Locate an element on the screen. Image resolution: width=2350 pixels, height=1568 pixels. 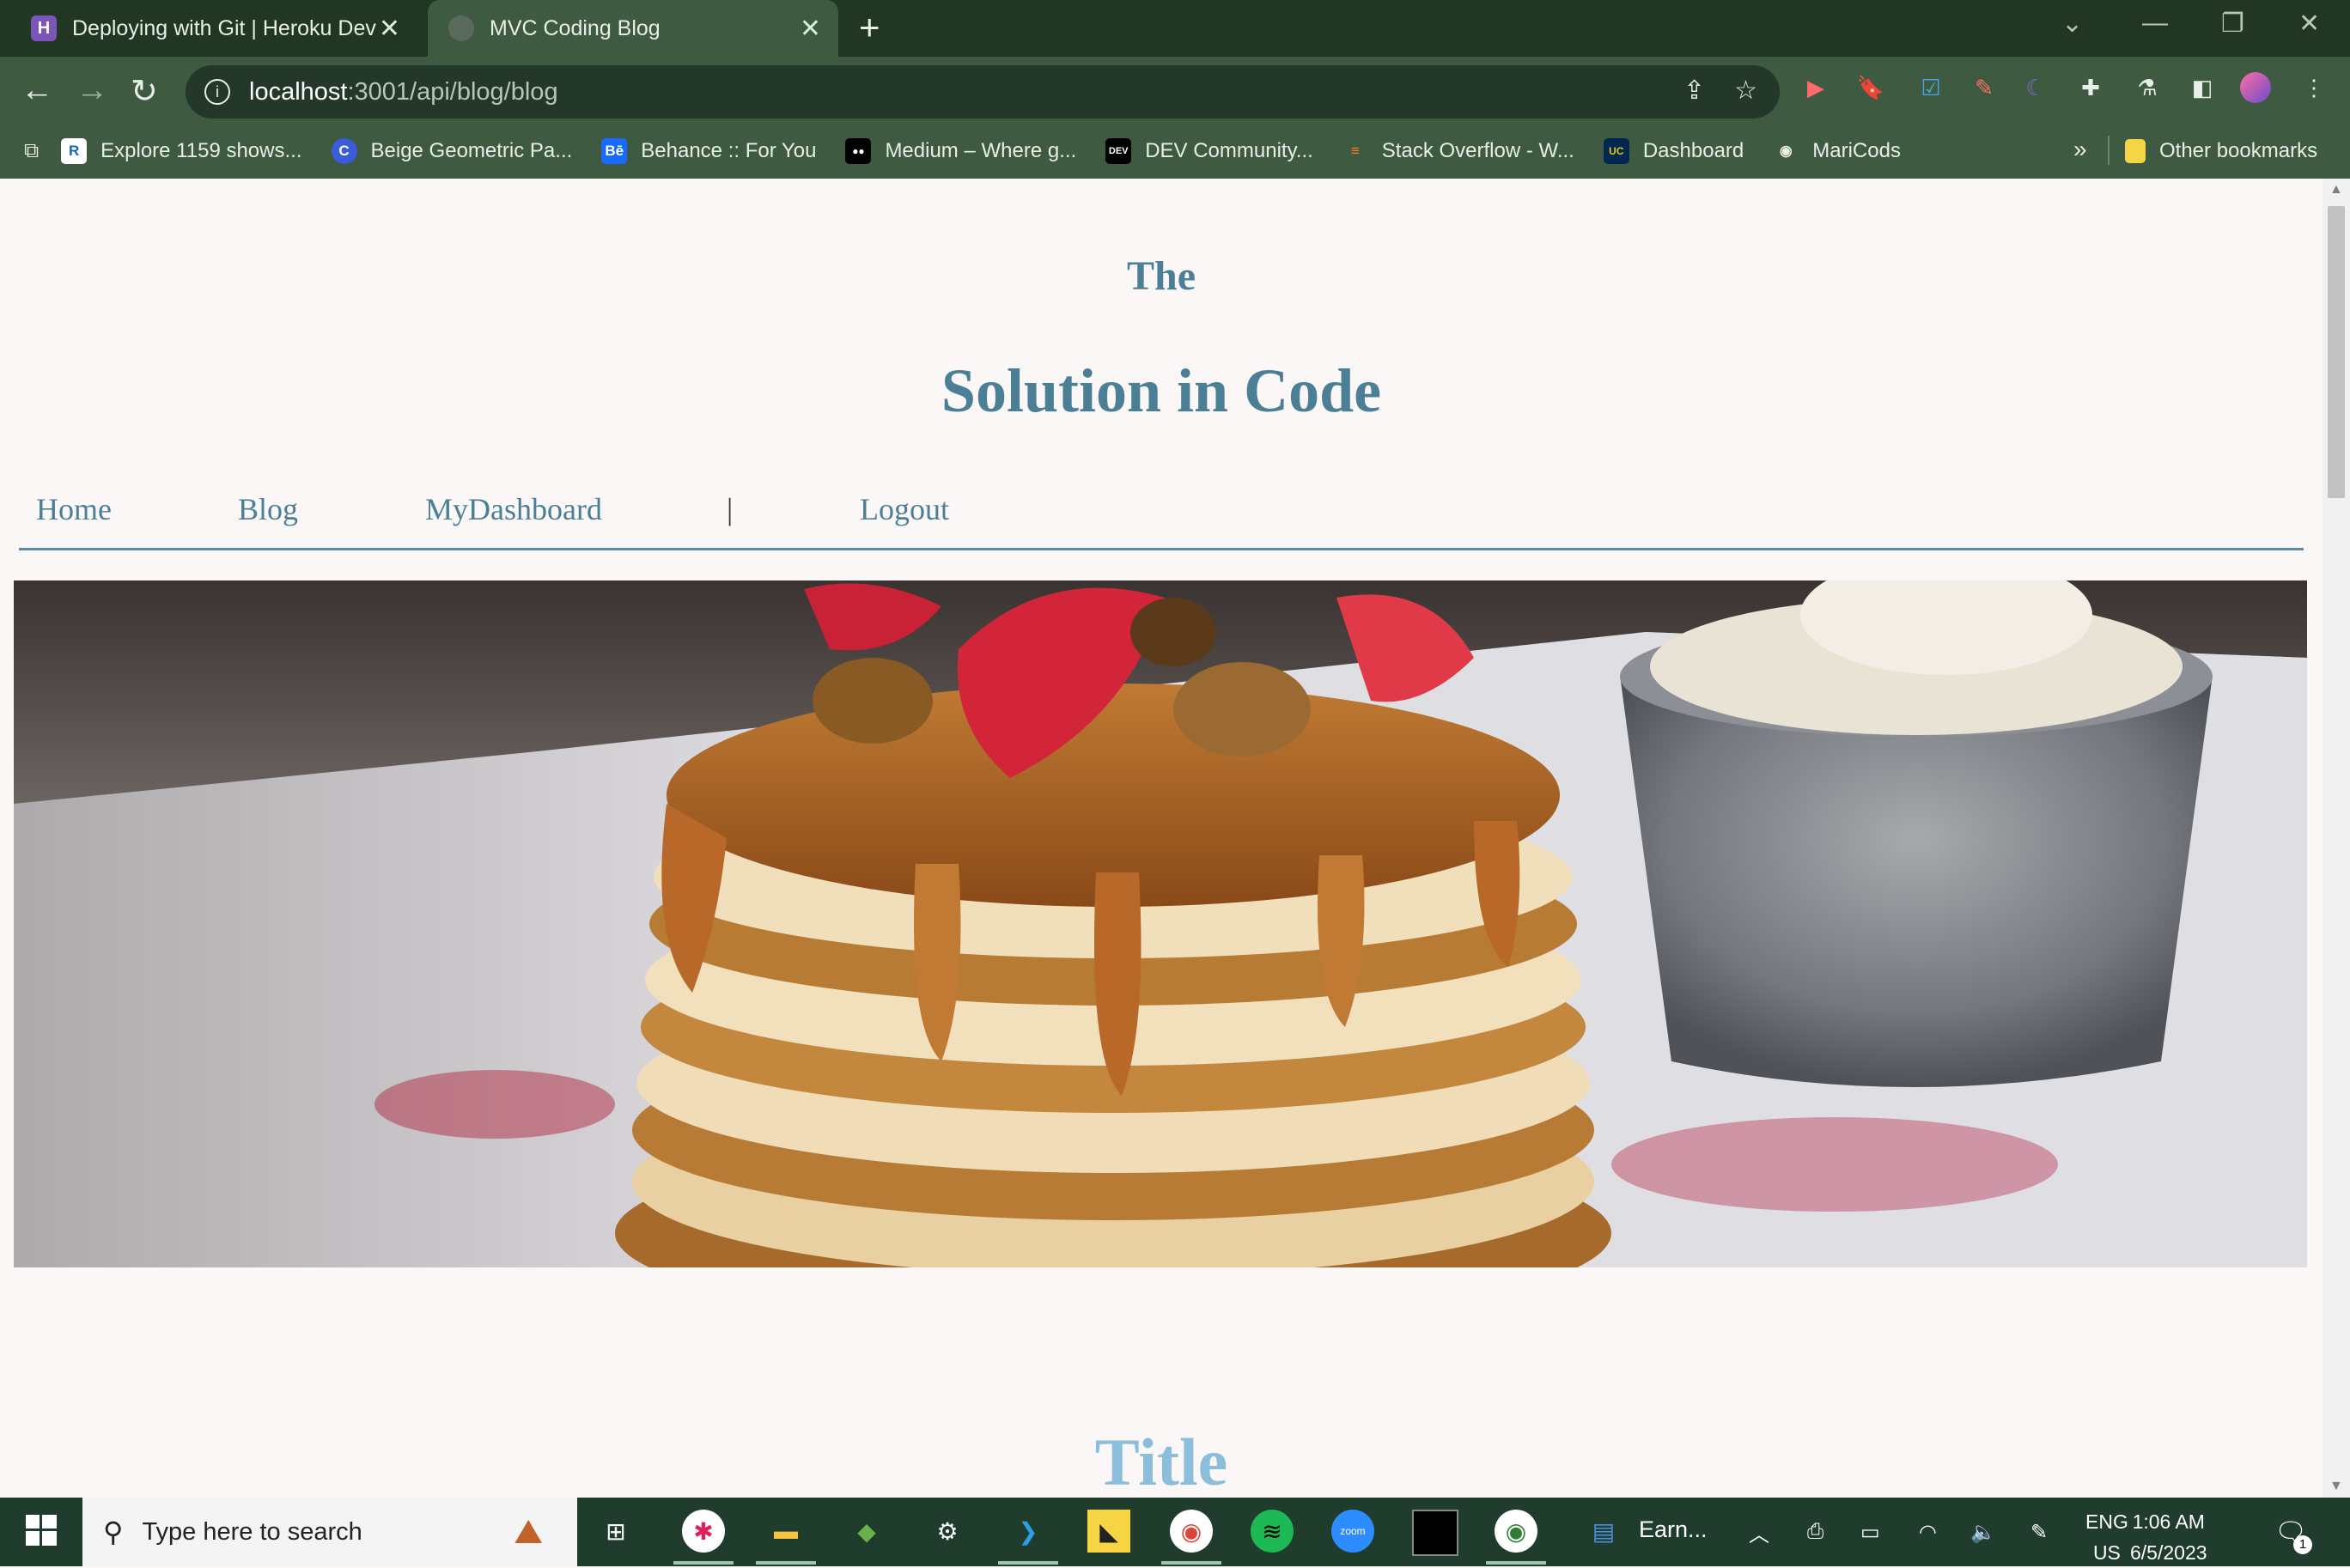
rocket-extension-icon: ✎ is located at coordinates (1984, 87).